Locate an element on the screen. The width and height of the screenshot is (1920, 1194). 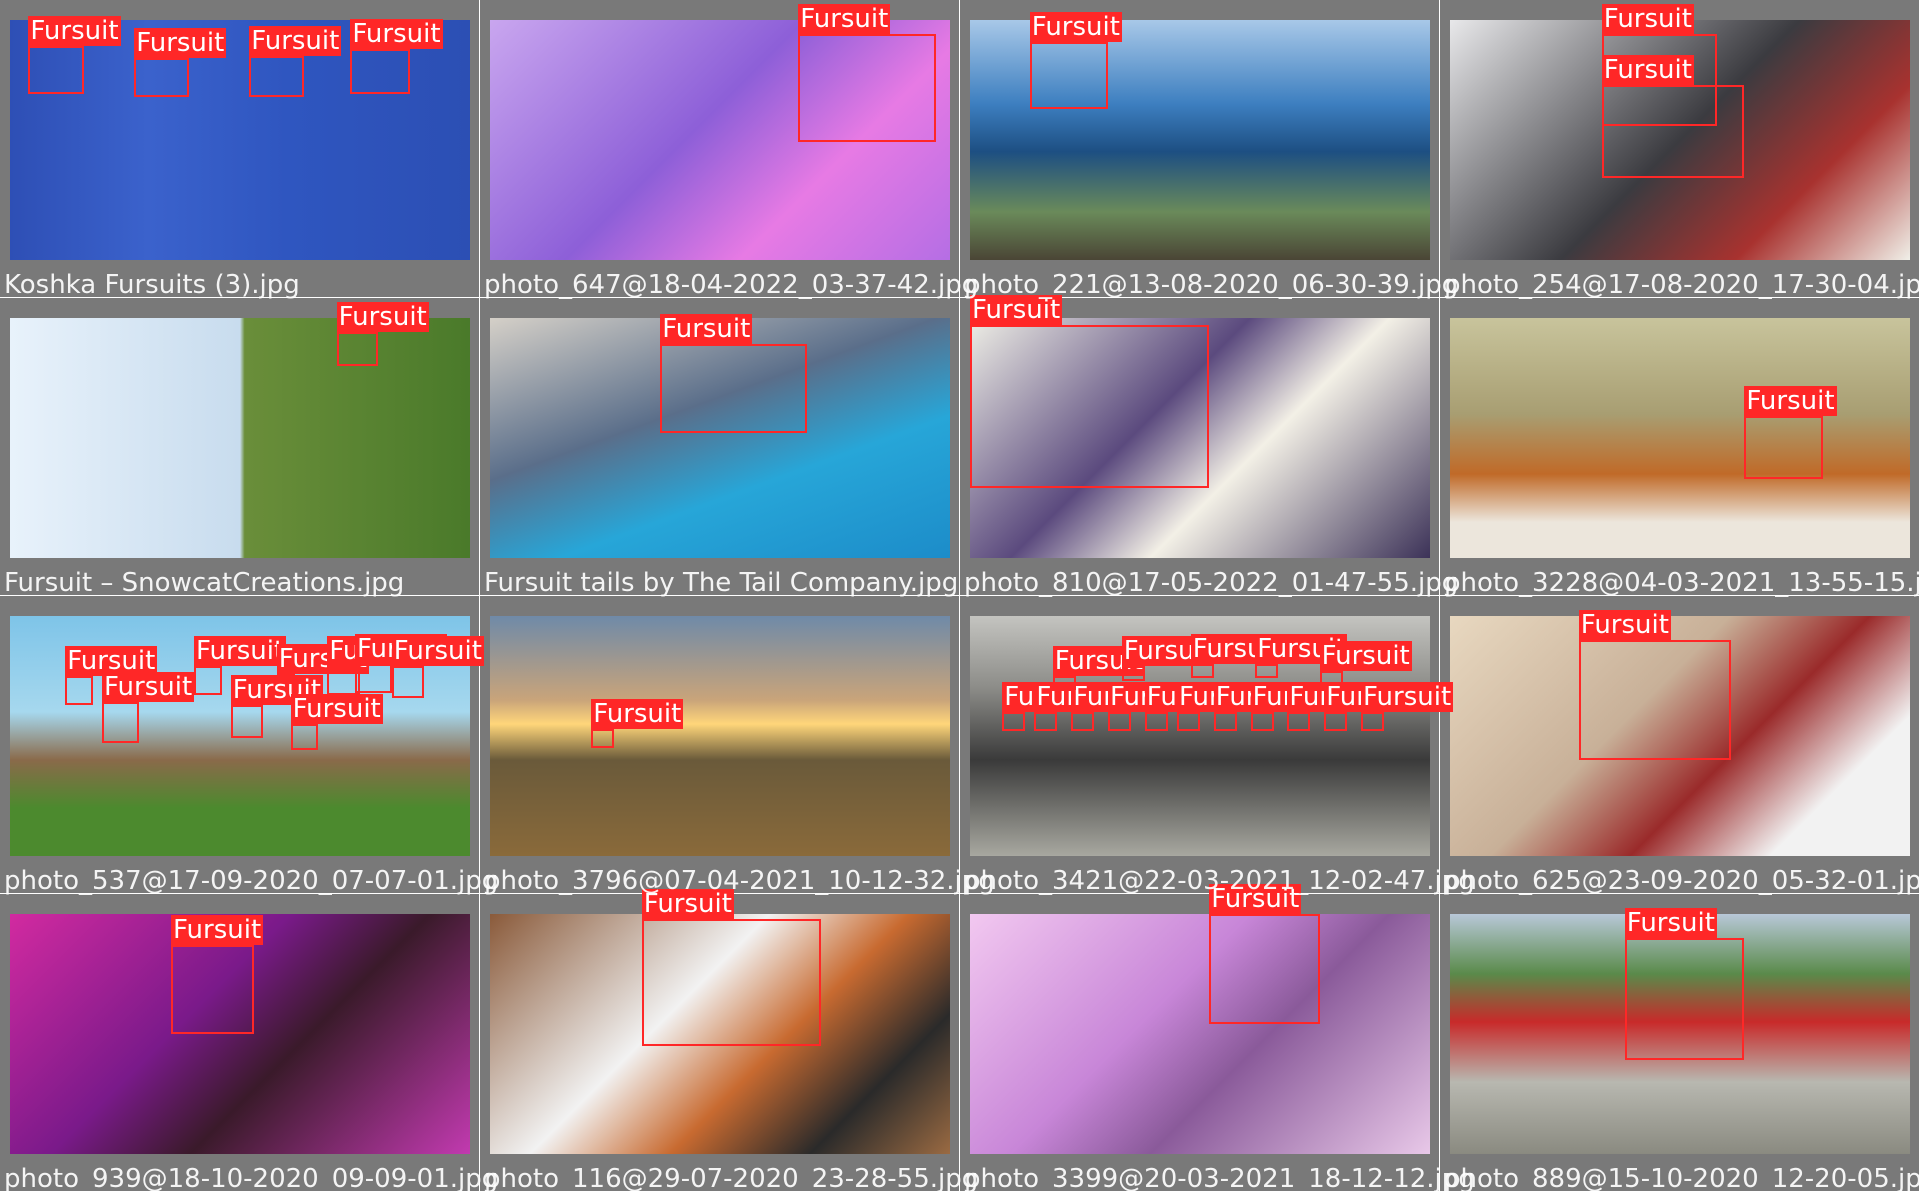
filename-caption: Koshka Fursuits (3).jpg is located at coordinates (152, 285).